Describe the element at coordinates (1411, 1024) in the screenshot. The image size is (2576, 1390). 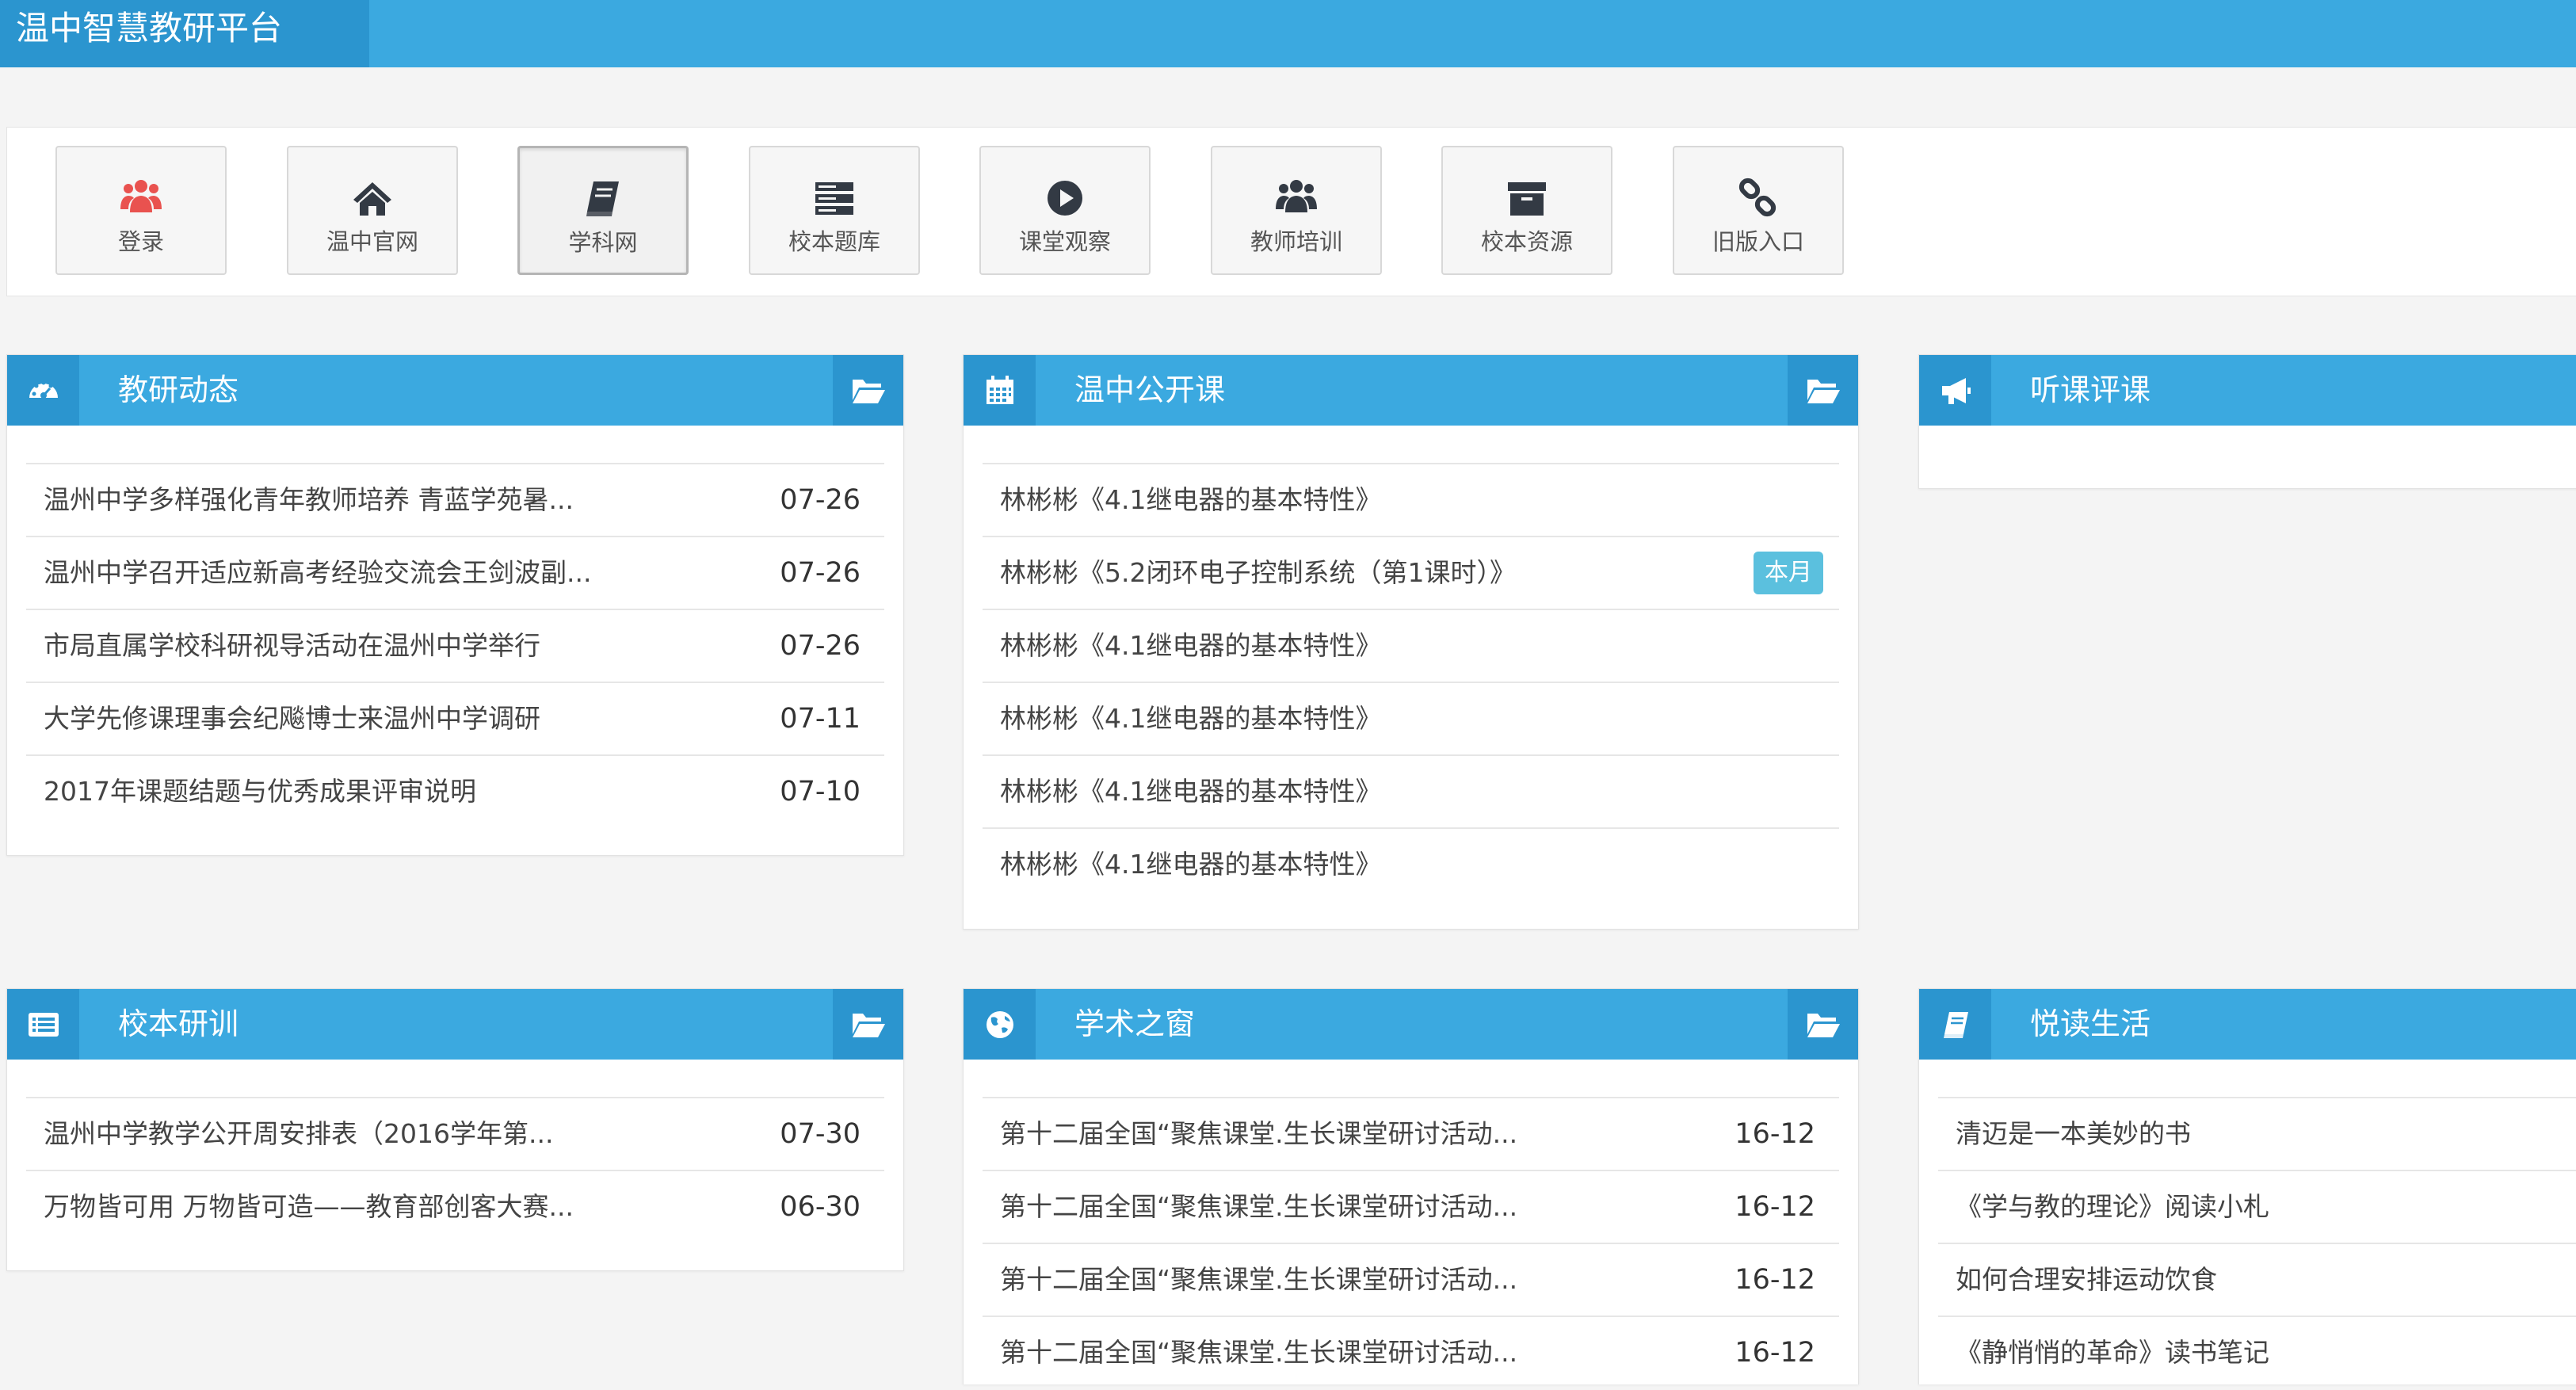
I see `panel-header: 学术之窗` at that location.